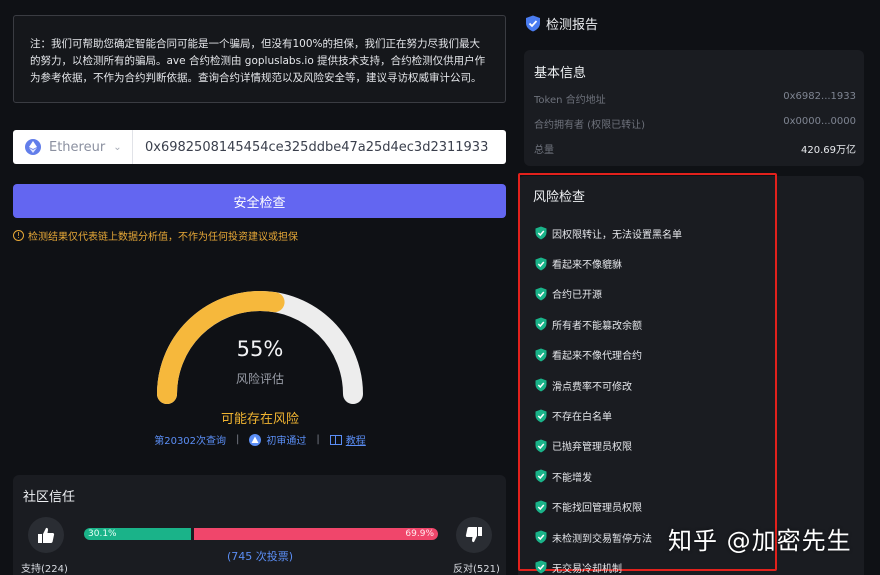 The width and height of the screenshot is (880, 575). What do you see at coordinates (650, 263) in the screenshot?
I see `risk-item: 看起来不像貔貅` at bounding box center [650, 263].